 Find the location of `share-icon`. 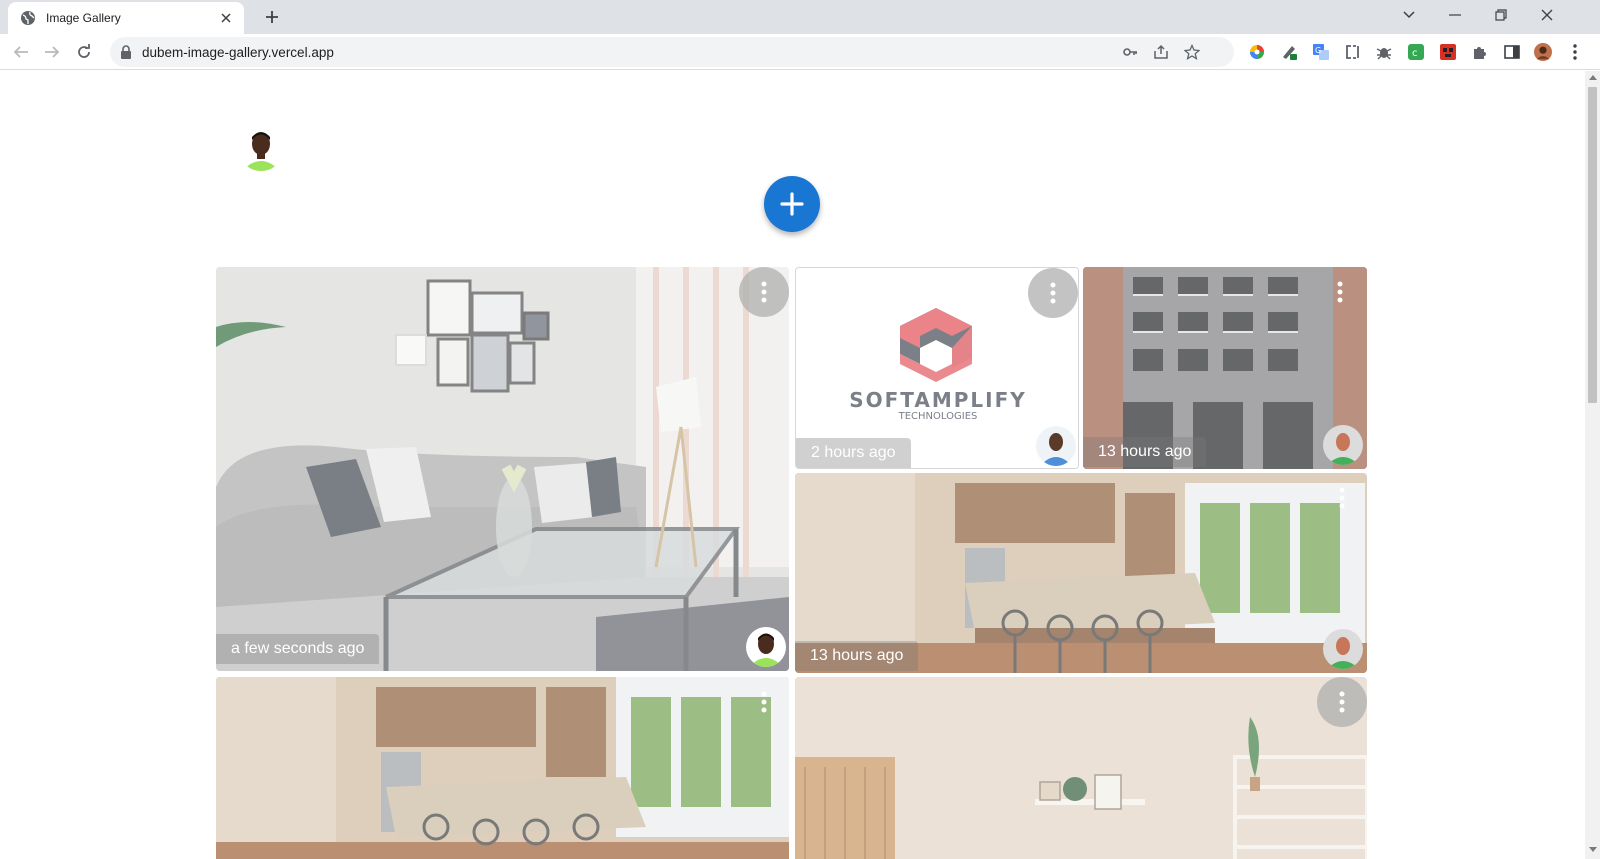

share-icon is located at coordinates (1161, 52).